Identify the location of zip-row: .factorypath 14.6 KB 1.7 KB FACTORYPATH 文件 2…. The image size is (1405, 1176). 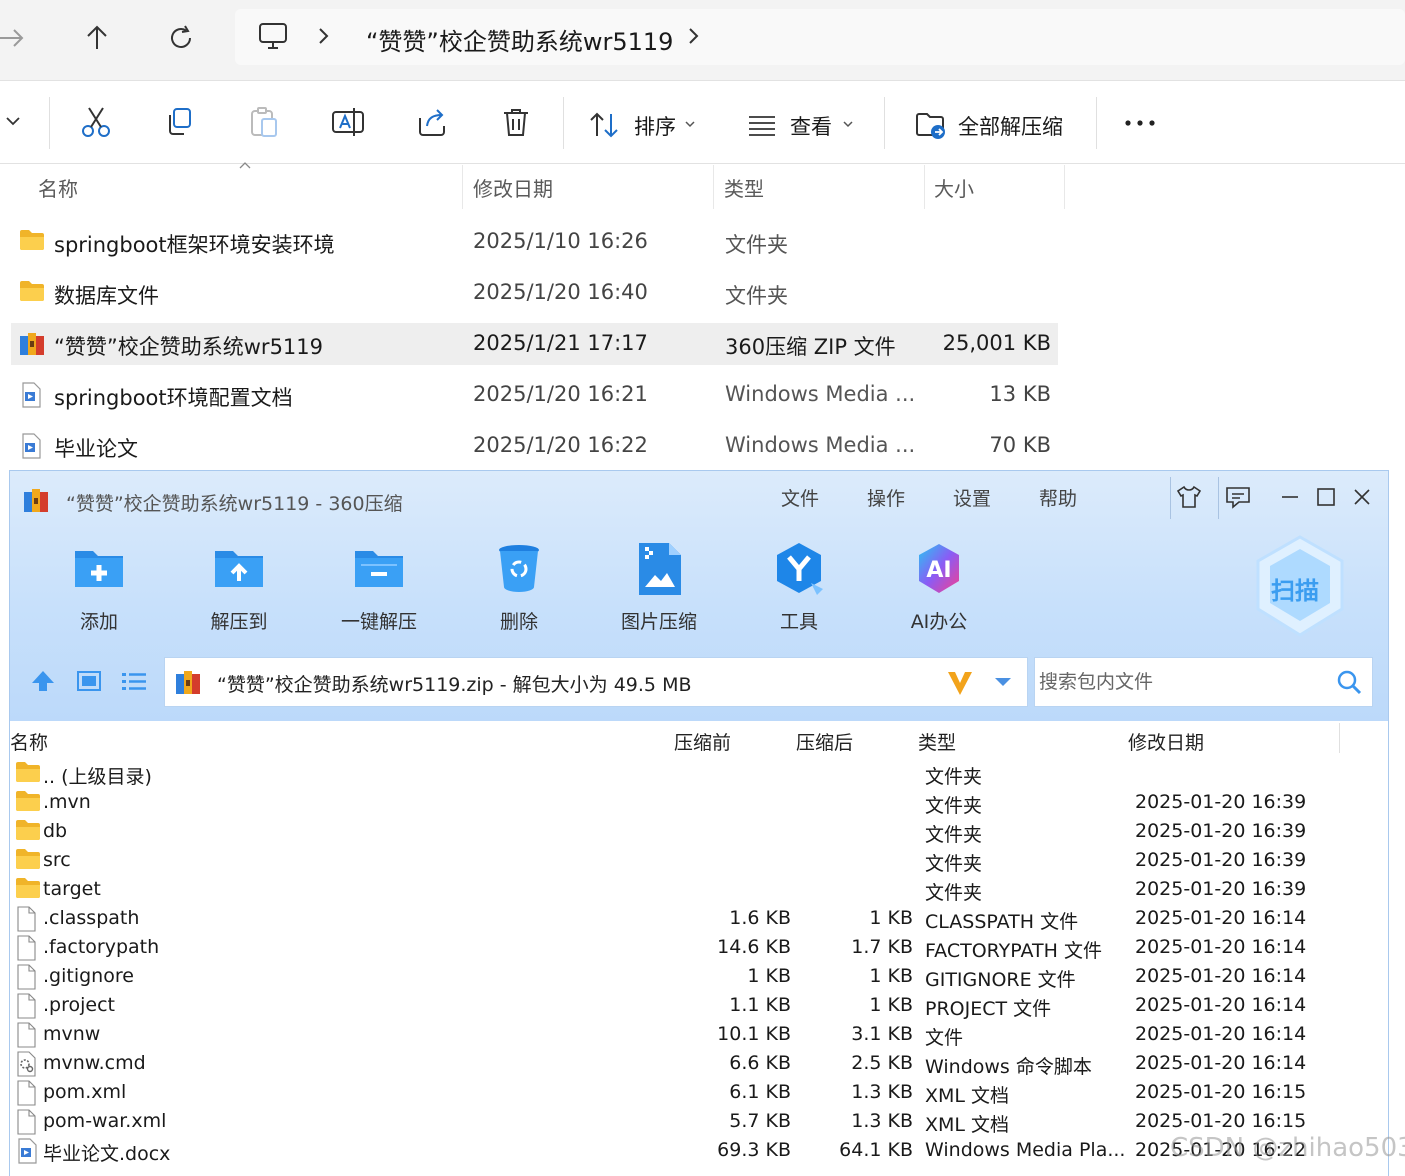
(698, 947).